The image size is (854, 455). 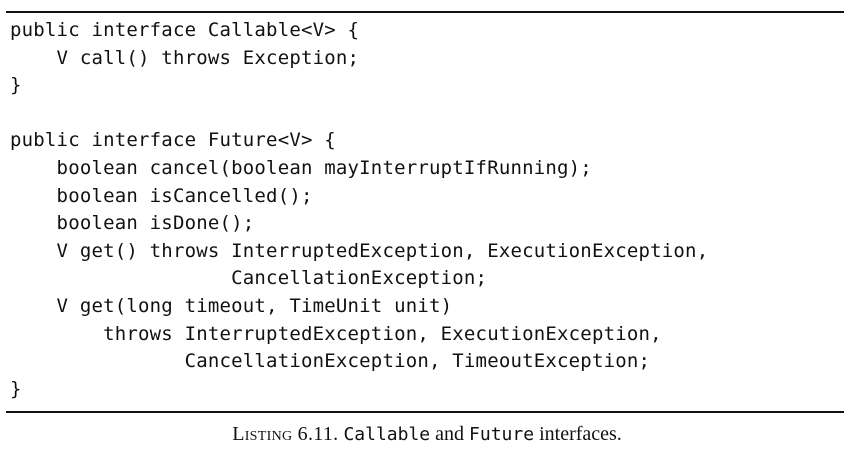 I want to click on code-line: public interface Future<V> {, so click(x=173, y=140).